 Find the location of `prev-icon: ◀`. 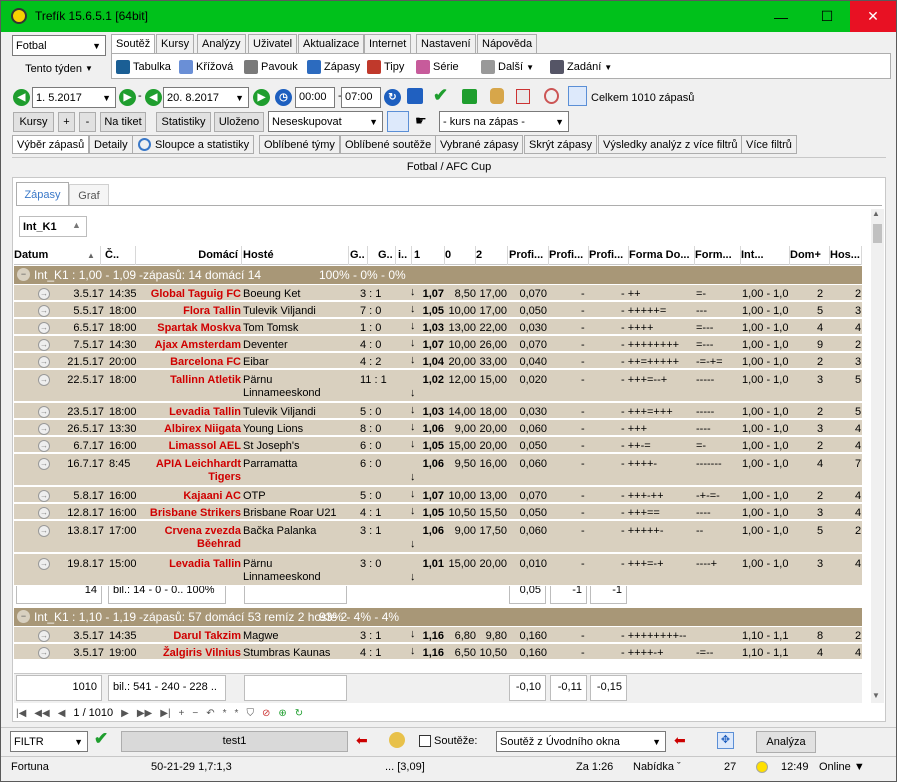

prev-icon: ◀ is located at coordinates (62, 713).